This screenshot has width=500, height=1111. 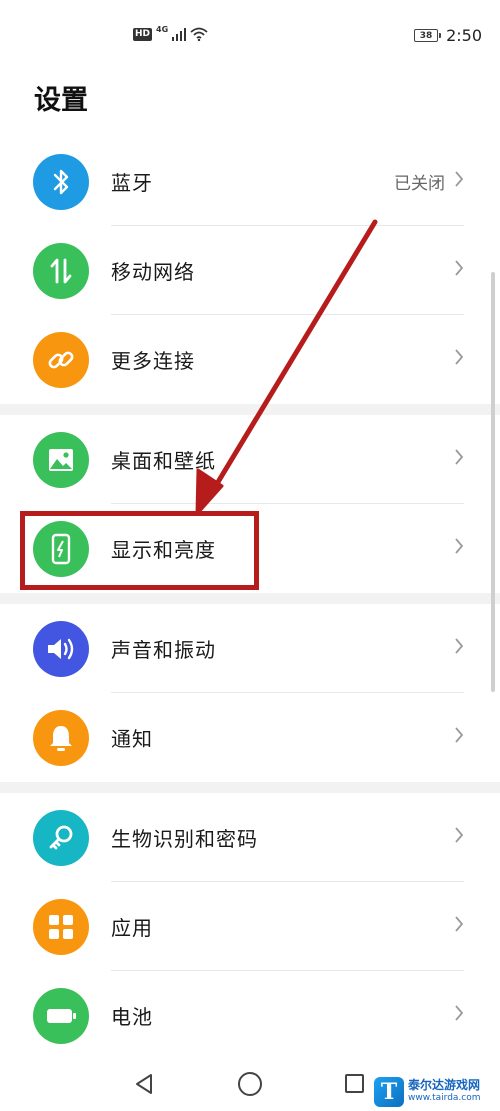 What do you see at coordinates (132, 183) in the screenshot?
I see `settings-item-label: 蓝牙` at bounding box center [132, 183].